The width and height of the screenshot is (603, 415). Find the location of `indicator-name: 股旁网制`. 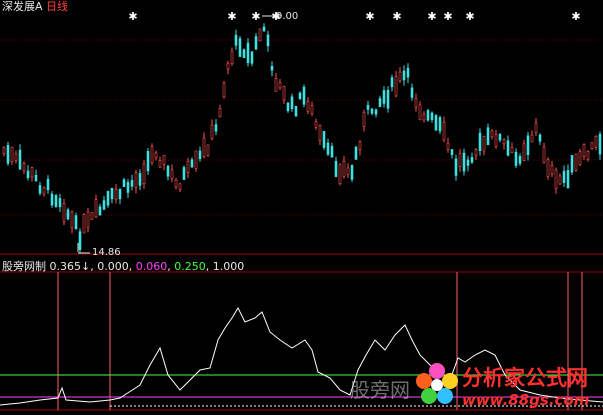

indicator-name: 股旁网制 is located at coordinates (24, 266).